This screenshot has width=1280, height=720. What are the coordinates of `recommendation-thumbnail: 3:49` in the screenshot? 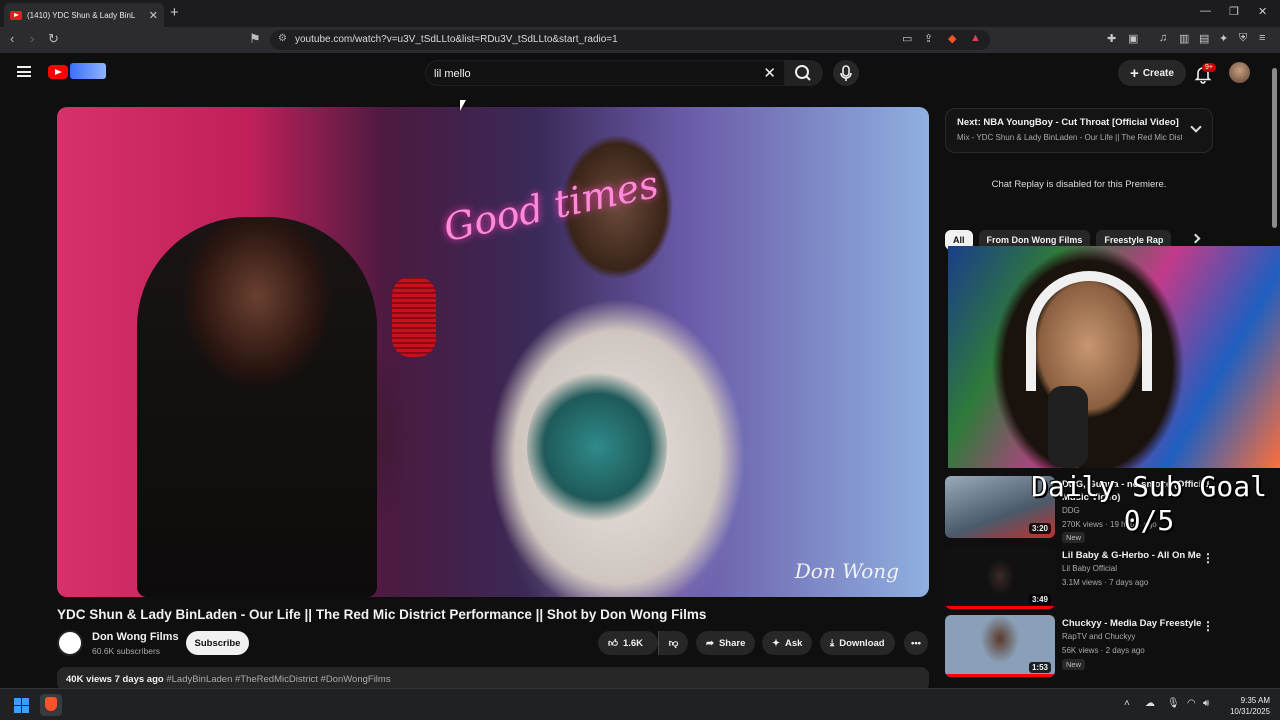 It's located at (1000, 578).